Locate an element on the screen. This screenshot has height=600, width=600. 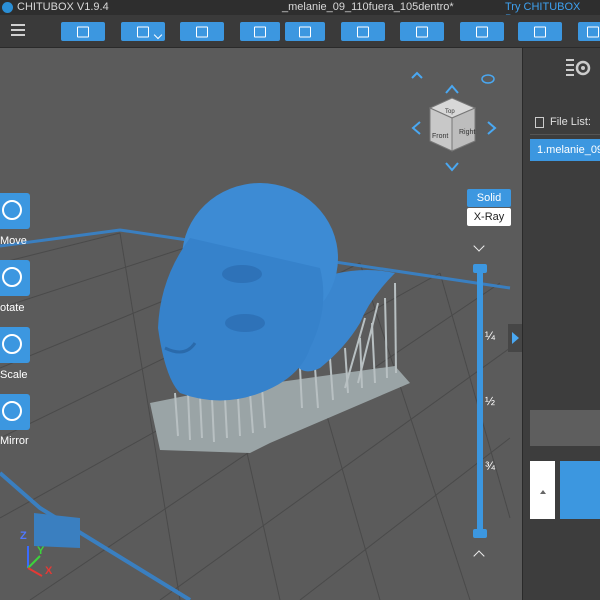
slice-button is located at coordinates (482, 31).